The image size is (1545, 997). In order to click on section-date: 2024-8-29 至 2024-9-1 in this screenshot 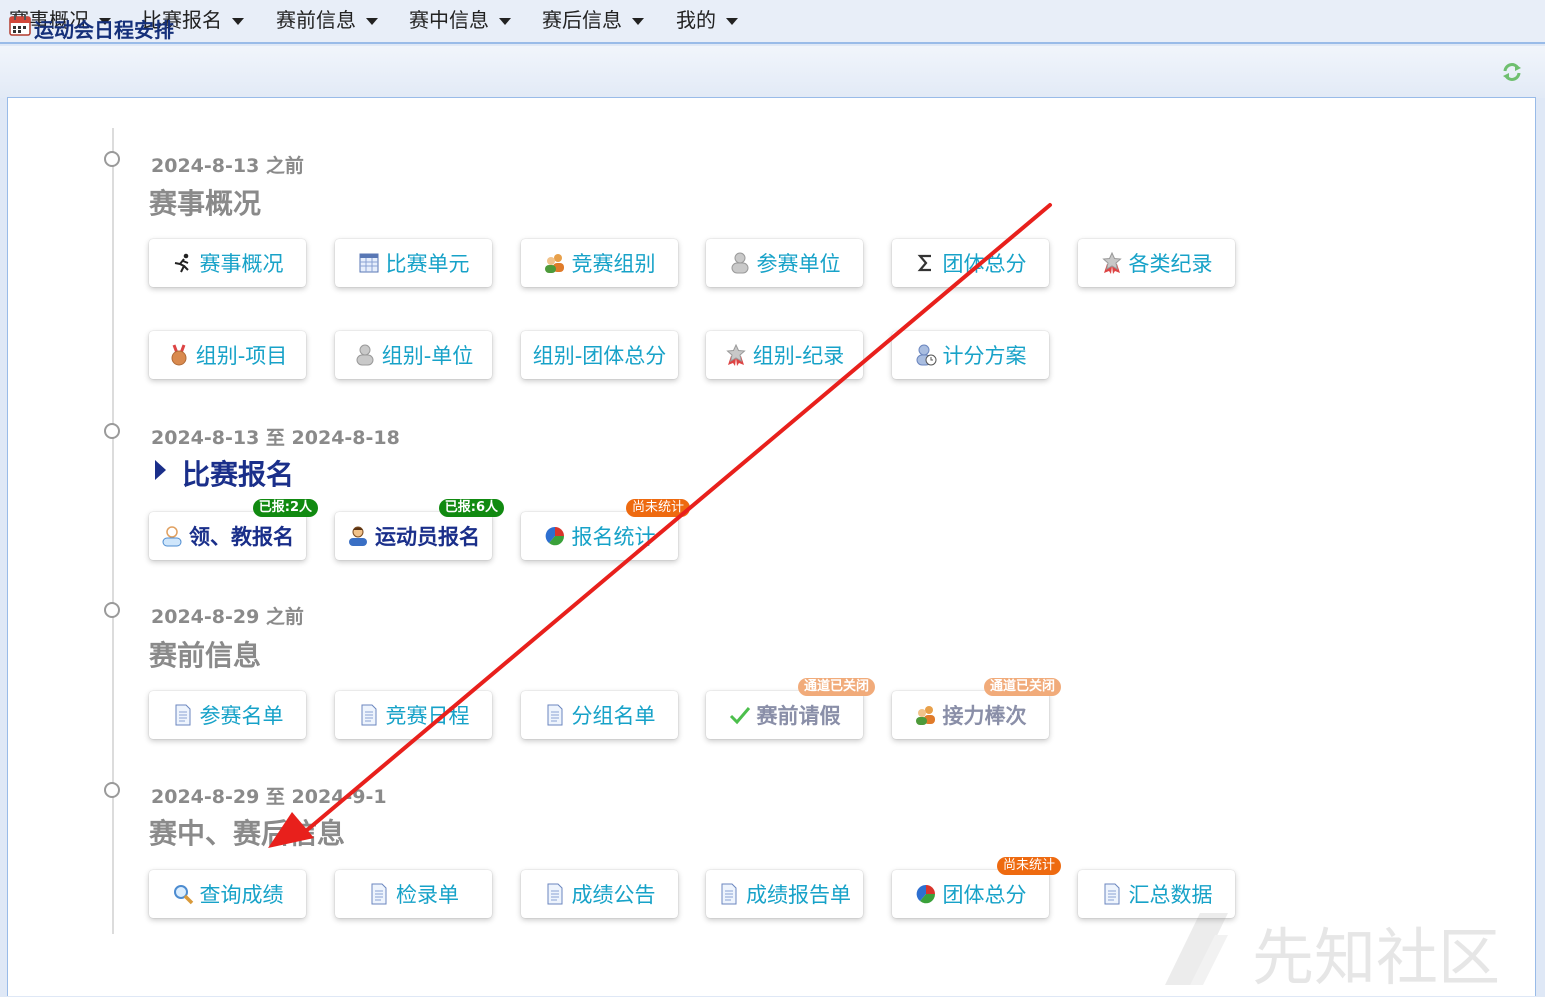, I will do `click(269, 797)`.